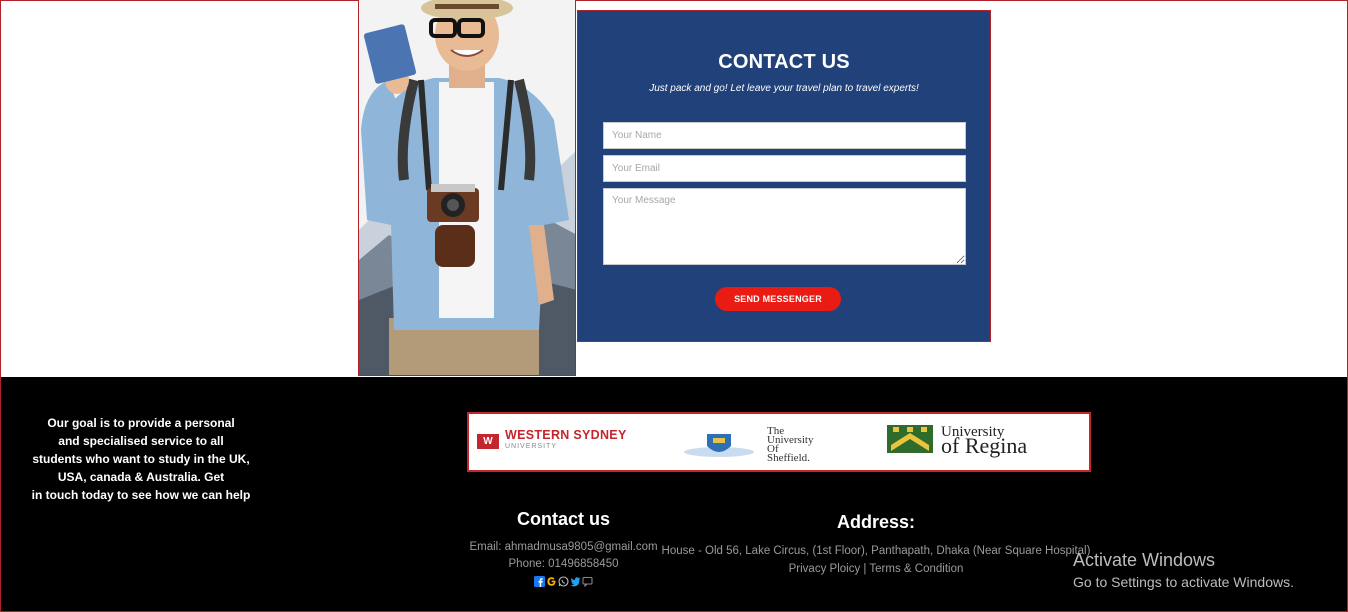  I want to click on whatsapp-icon, so click(563, 580).